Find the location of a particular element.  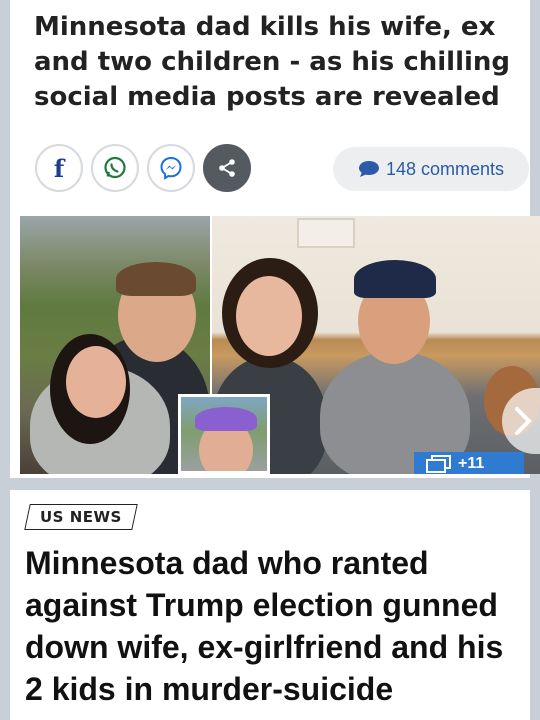

gallery-icon is located at coordinates (438, 464).